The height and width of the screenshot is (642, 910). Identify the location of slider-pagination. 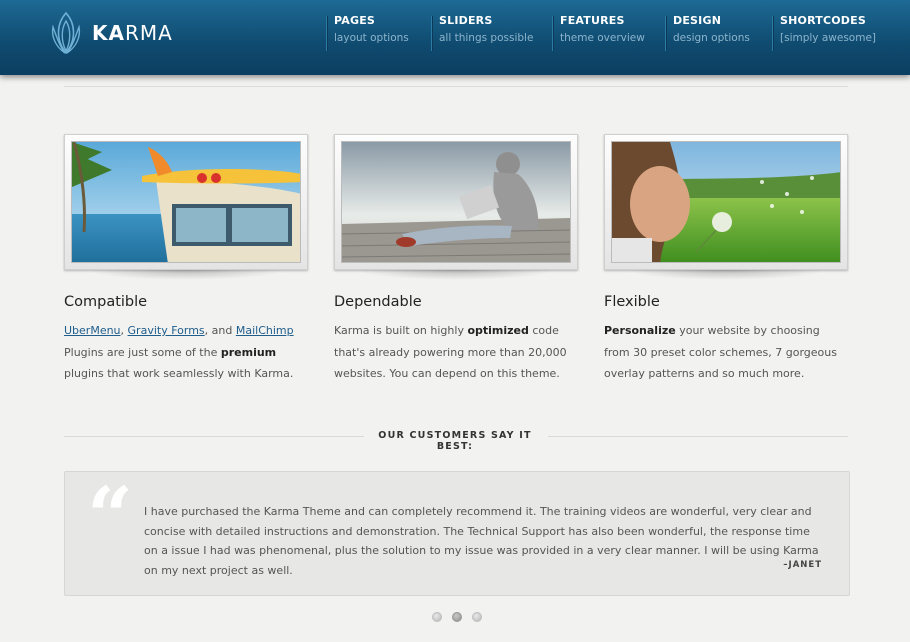
(457, 617).